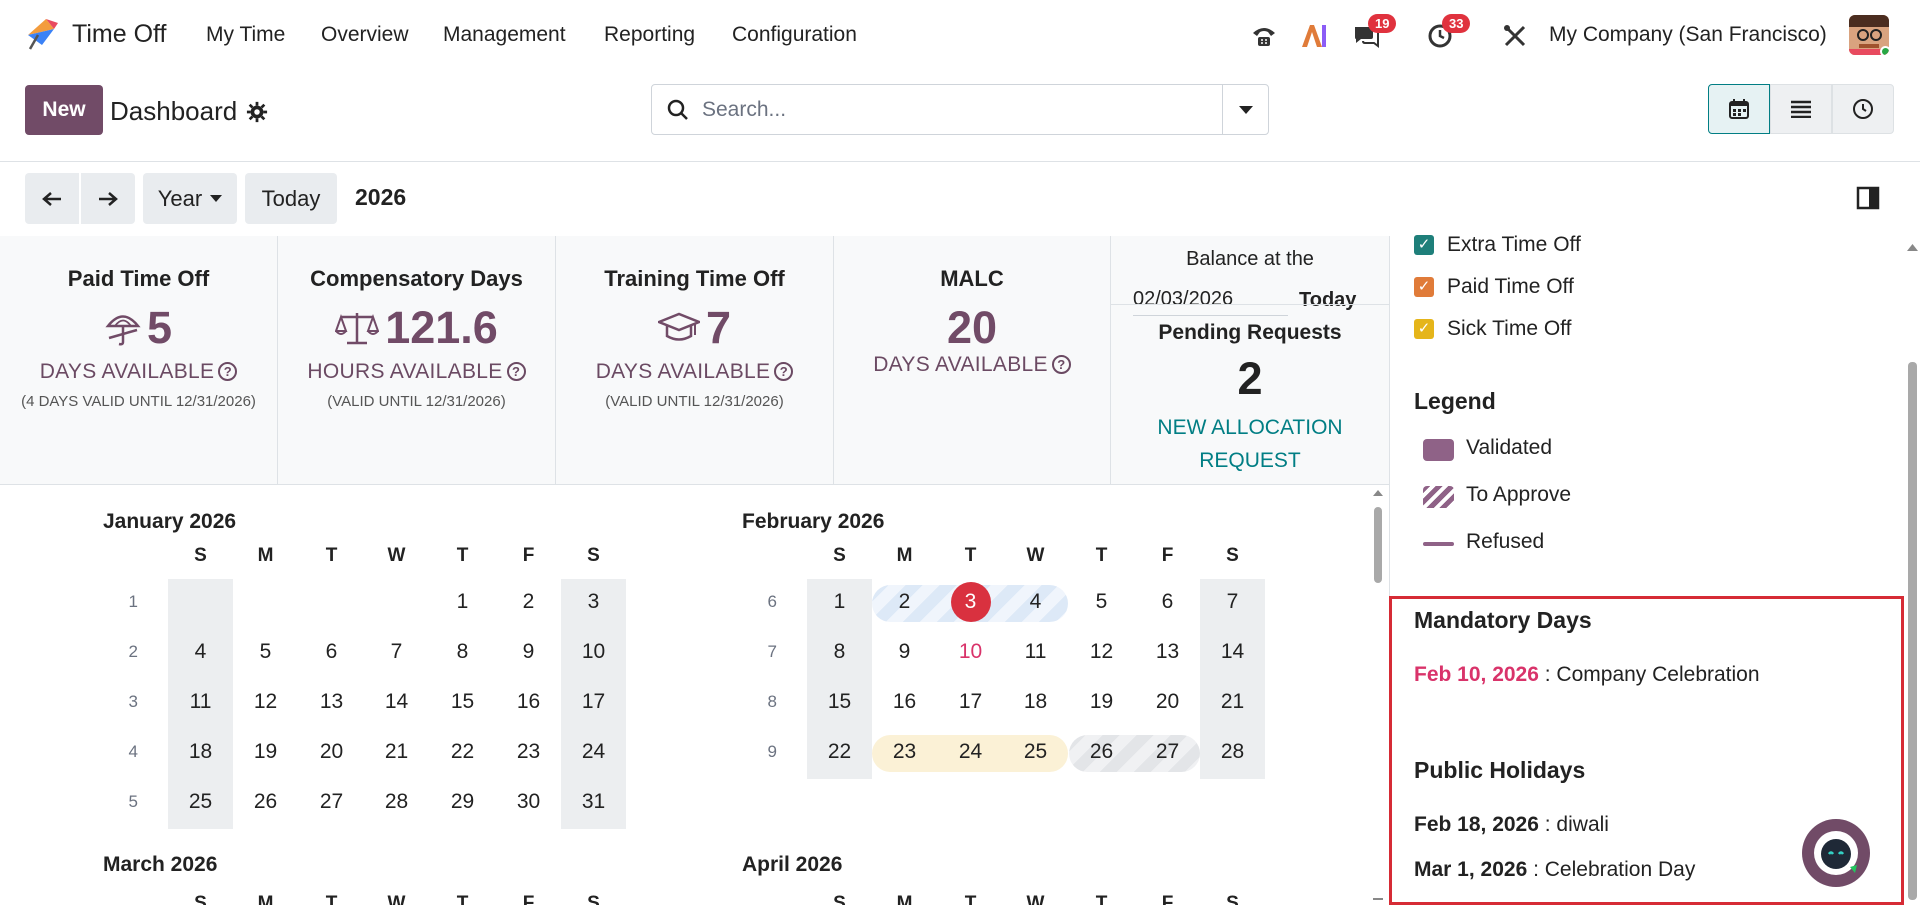  What do you see at coordinates (970, 602) in the screenshot?
I see `calendar-day-today: 3` at bounding box center [970, 602].